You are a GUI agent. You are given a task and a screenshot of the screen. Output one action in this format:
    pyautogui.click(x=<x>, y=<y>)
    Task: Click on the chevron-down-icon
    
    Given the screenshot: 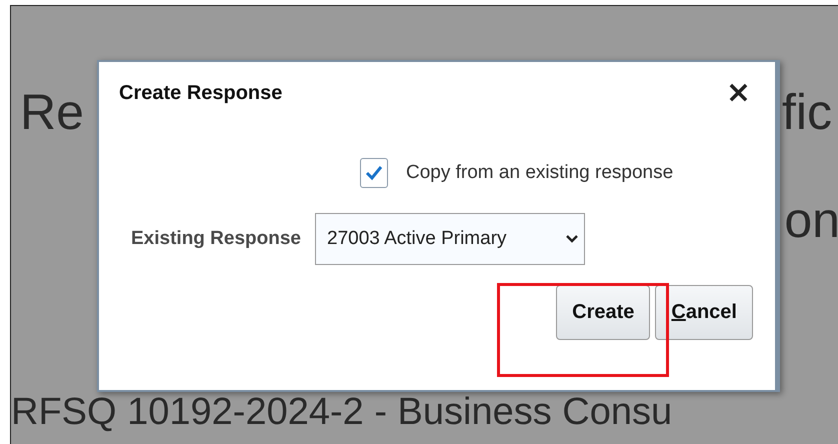 What is the action you would take?
    pyautogui.click(x=572, y=239)
    